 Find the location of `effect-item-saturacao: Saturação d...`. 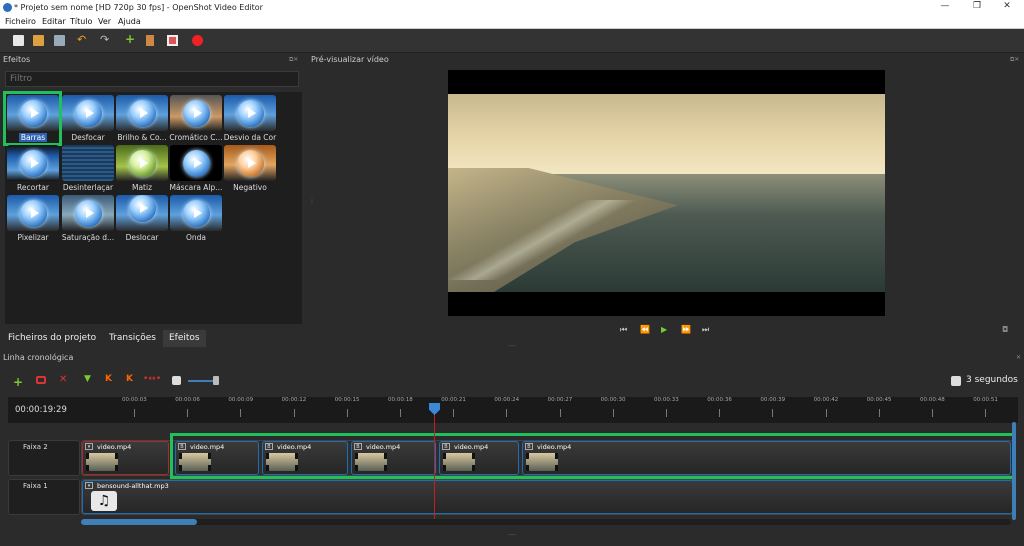

effect-item-saturacao: Saturação d... is located at coordinates (88, 219).